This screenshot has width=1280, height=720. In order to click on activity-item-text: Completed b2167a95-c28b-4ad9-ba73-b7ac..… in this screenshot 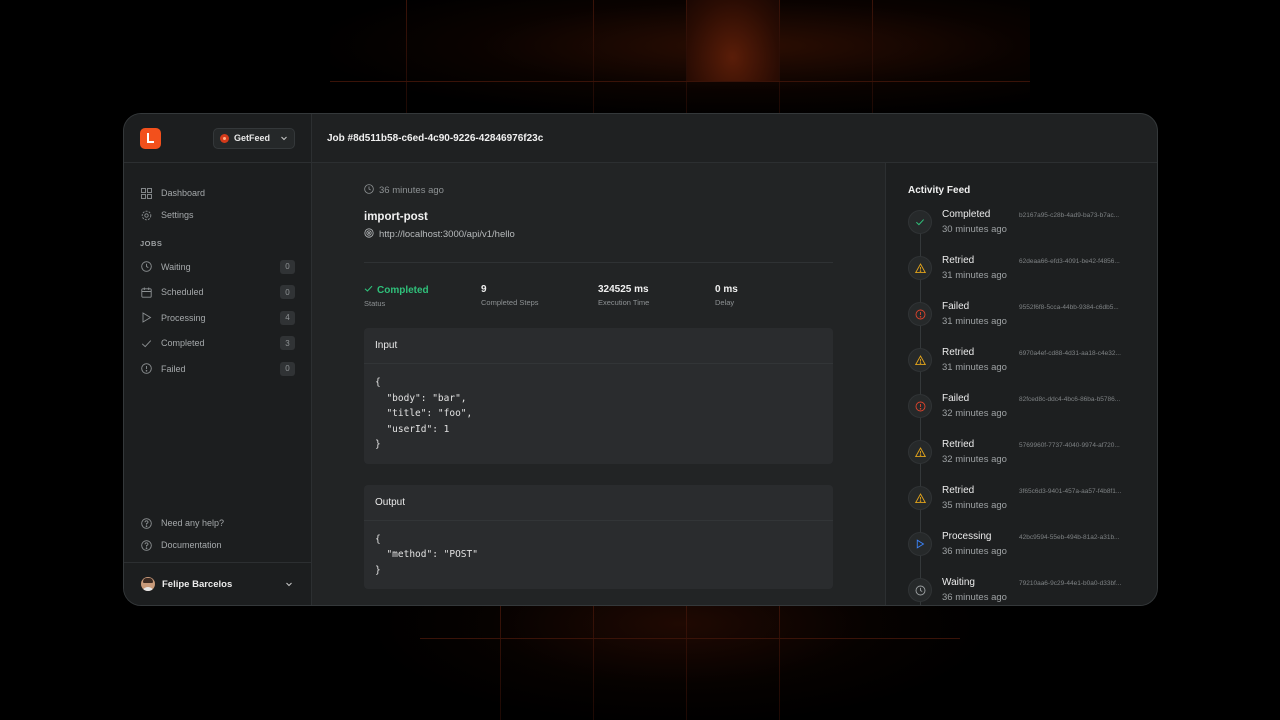, I will do `click(1040, 222)`.